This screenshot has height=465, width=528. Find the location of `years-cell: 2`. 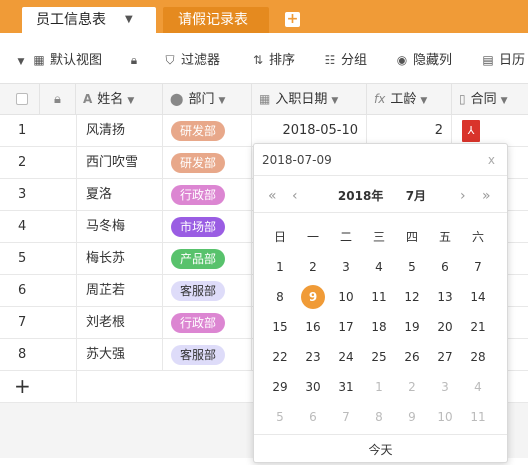

years-cell: 2 is located at coordinates (409, 130).